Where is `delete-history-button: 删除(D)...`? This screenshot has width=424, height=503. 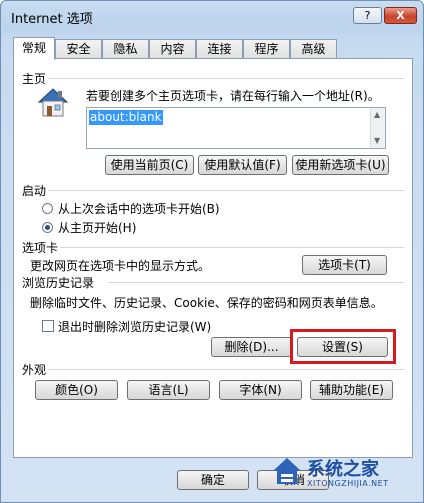 delete-history-button: 删除(D)... is located at coordinates (251, 347).